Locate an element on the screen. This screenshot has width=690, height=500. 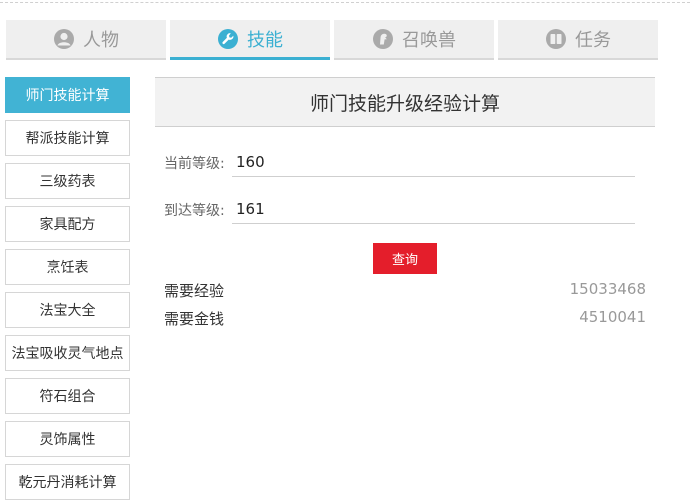
target-level-input is located at coordinates (433, 209).